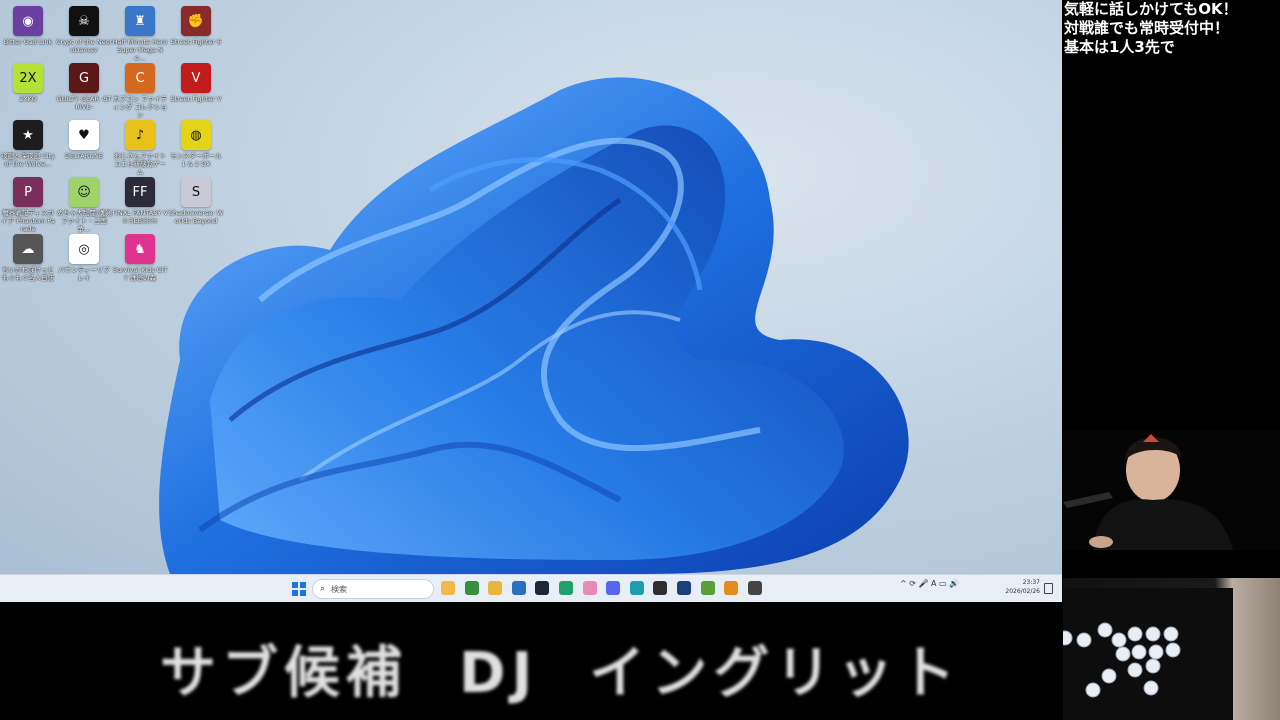 The width and height of the screenshot is (1280, 720). I want to click on app-icon: ♪, so click(140, 135).